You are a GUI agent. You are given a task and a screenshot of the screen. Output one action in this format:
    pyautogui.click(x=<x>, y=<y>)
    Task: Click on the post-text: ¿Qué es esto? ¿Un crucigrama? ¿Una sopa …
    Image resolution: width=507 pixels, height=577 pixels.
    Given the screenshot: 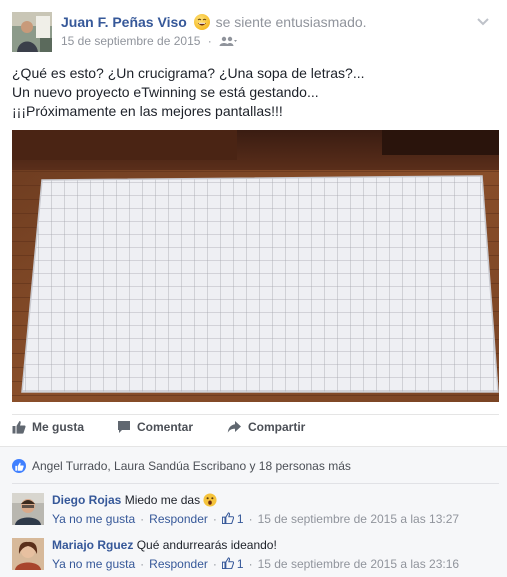 What is the action you would take?
    pyautogui.click(x=252, y=92)
    